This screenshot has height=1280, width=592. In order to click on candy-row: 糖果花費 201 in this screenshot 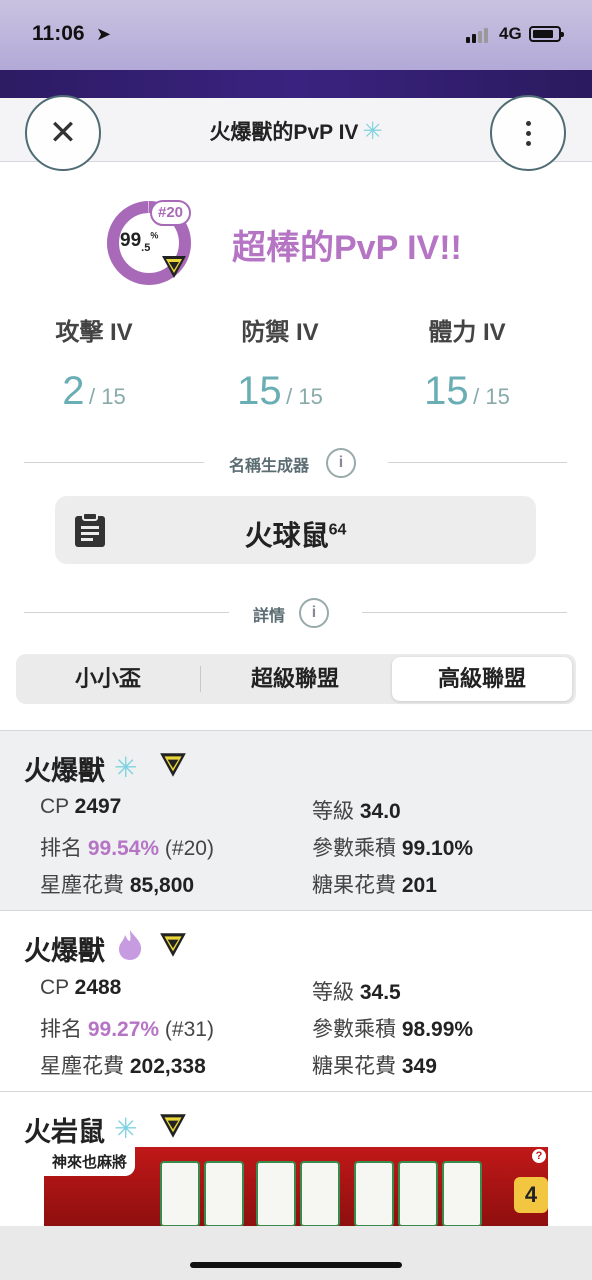, I will do `click(374, 884)`.